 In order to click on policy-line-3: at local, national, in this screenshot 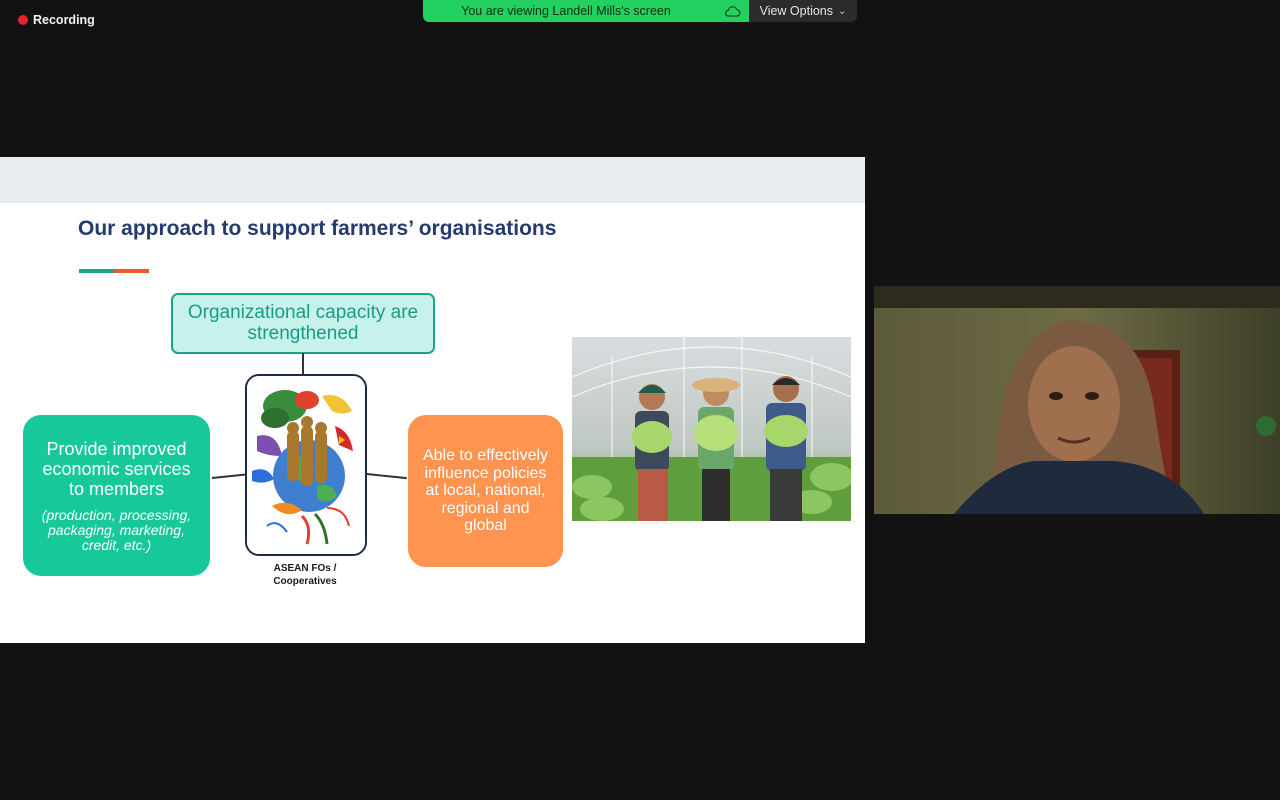, I will do `click(485, 491)`.